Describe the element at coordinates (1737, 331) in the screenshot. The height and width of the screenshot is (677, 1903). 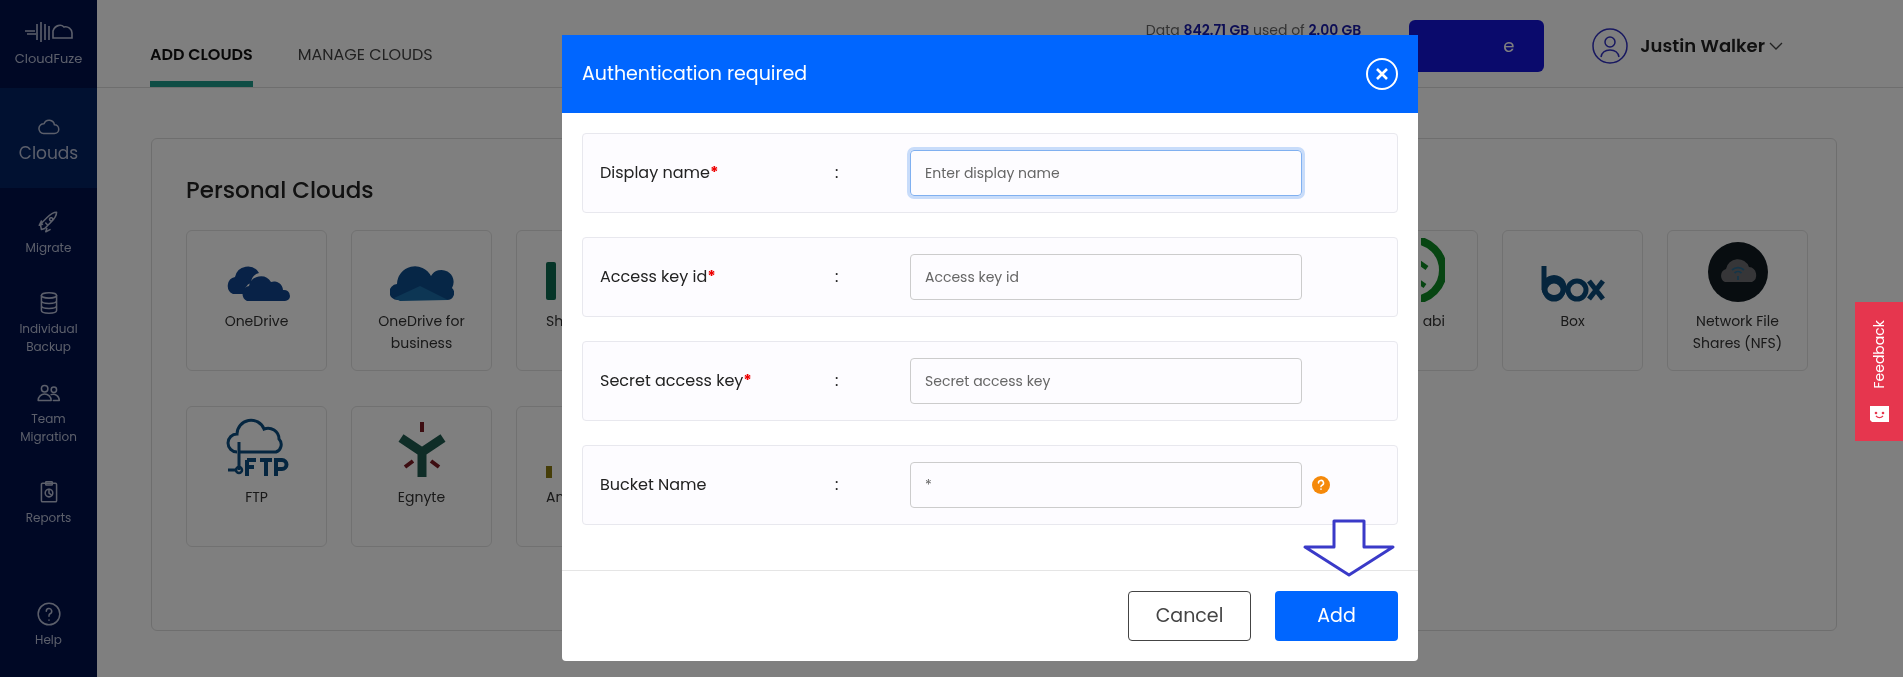
I see `cloud-name: Network File Shares (NFS)` at that location.